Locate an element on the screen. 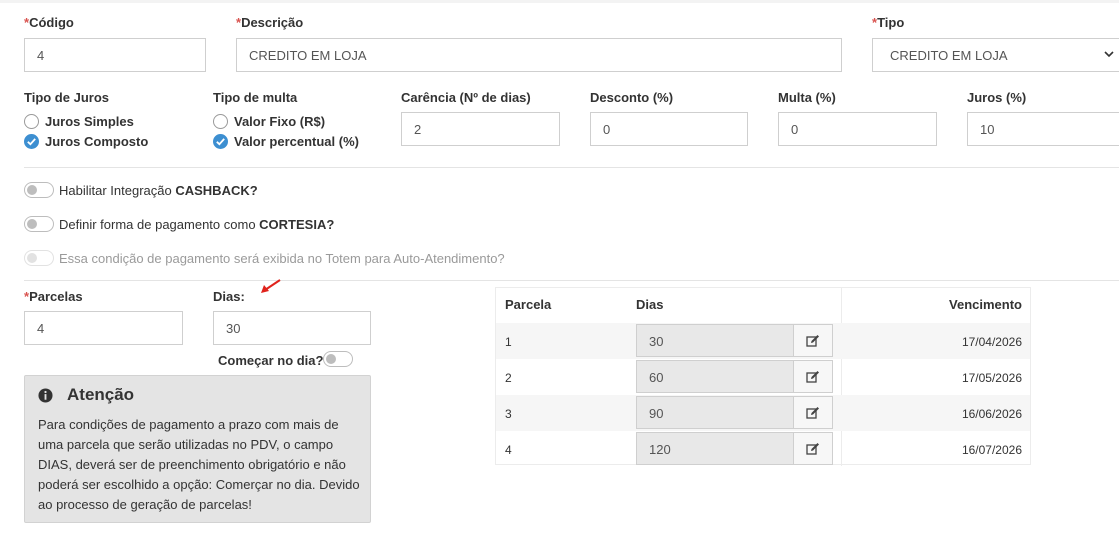 This screenshot has height=535, width=1119. tipo-select: CREDITO EM LOJA is located at coordinates (995, 55).